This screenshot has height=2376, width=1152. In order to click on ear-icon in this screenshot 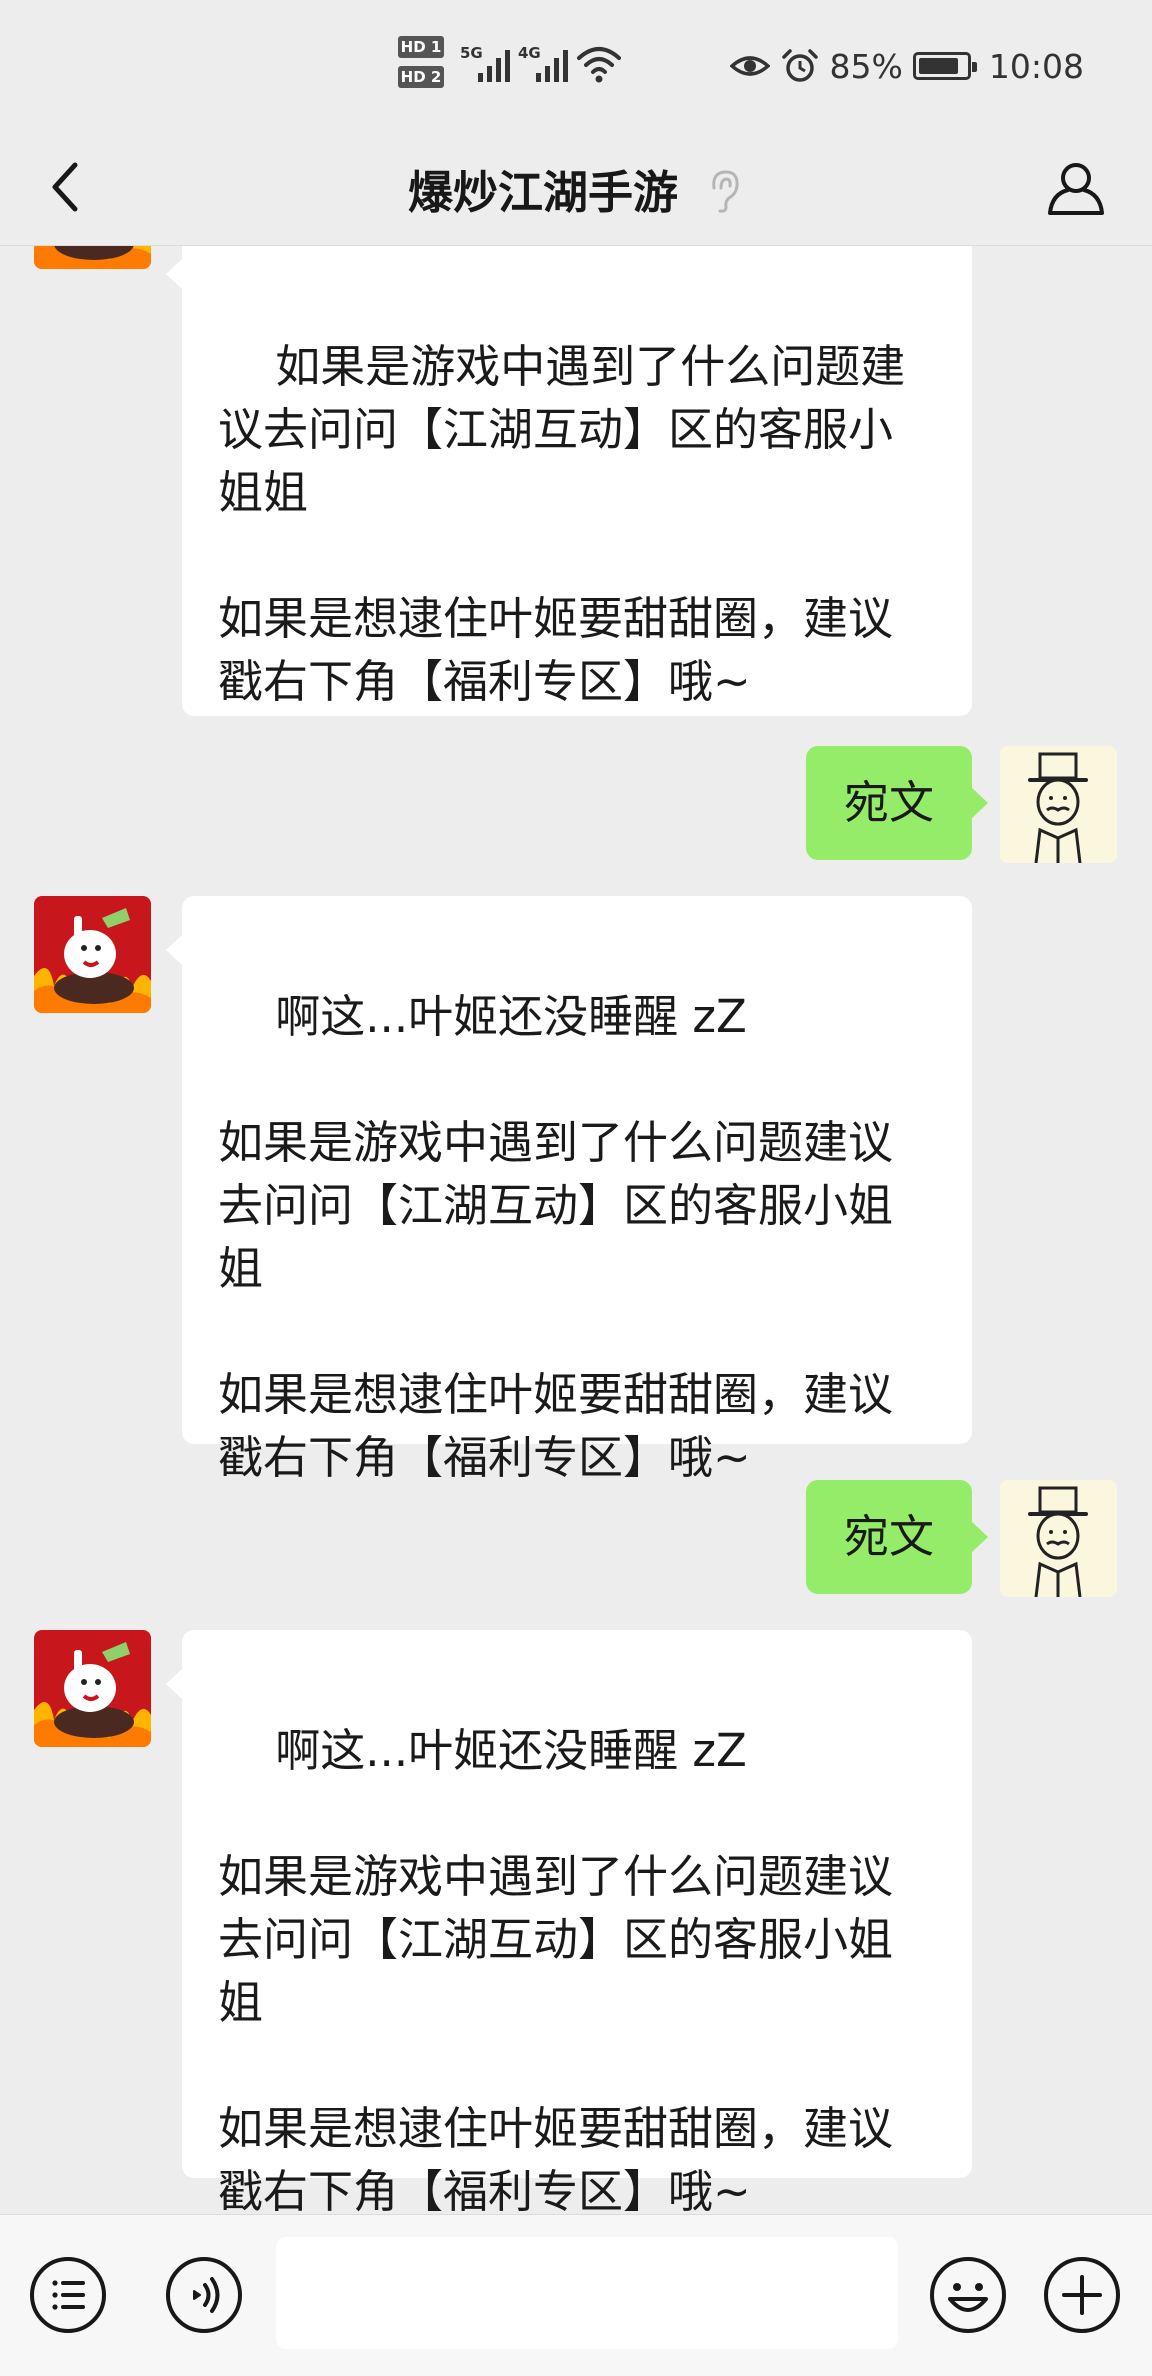, I will do `click(725, 191)`.